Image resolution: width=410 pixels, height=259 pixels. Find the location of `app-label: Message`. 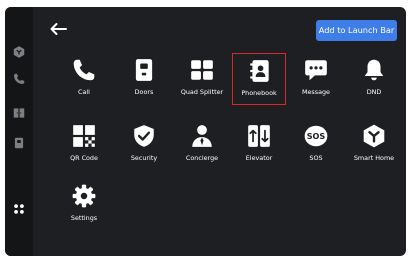

app-label: Message is located at coordinates (315, 92).